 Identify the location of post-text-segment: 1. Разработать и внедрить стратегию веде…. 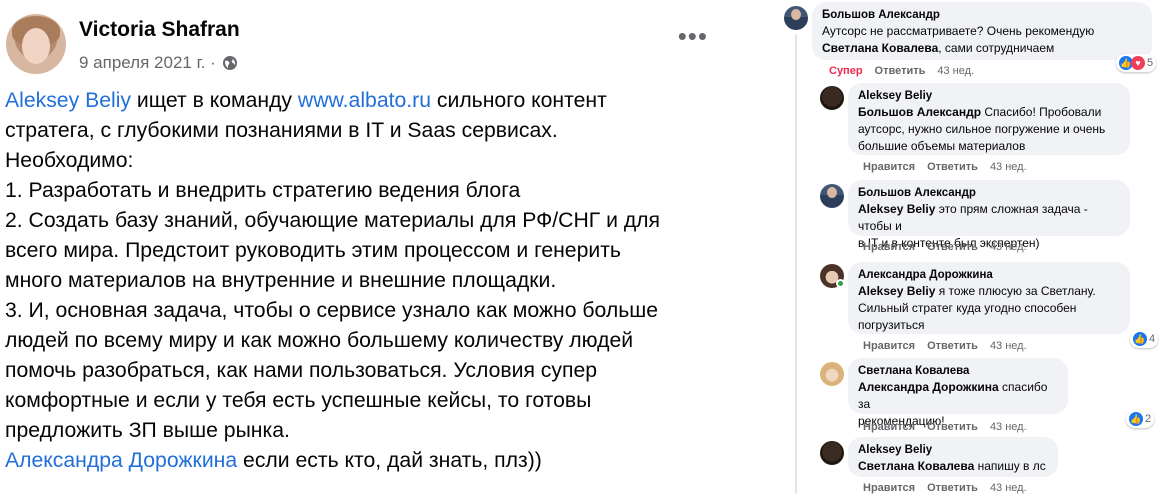
(263, 190).